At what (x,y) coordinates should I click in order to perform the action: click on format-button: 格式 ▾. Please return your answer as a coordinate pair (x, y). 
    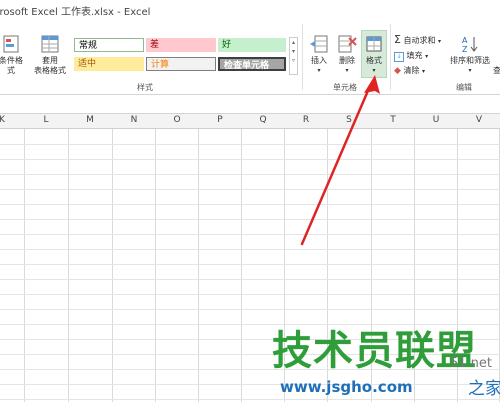
    Looking at the image, I should click on (374, 54).